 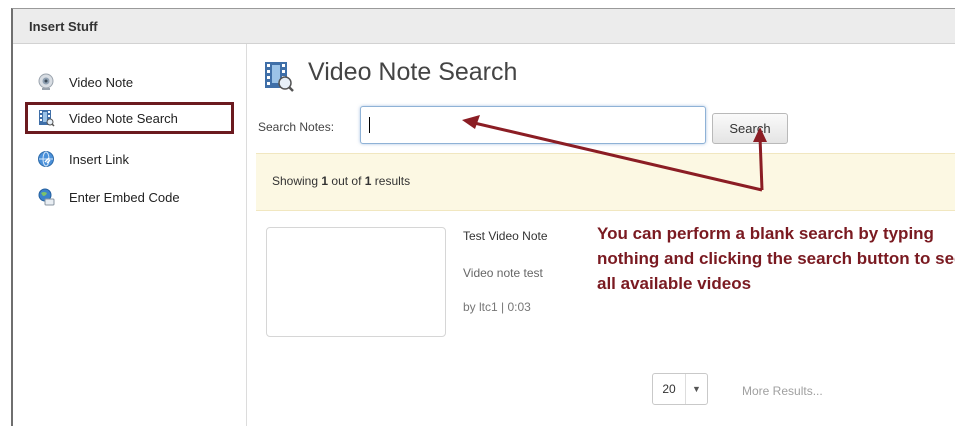 What do you see at coordinates (669, 389) in the screenshot?
I see `page-size-value: 20` at bounding box center [669, 389].